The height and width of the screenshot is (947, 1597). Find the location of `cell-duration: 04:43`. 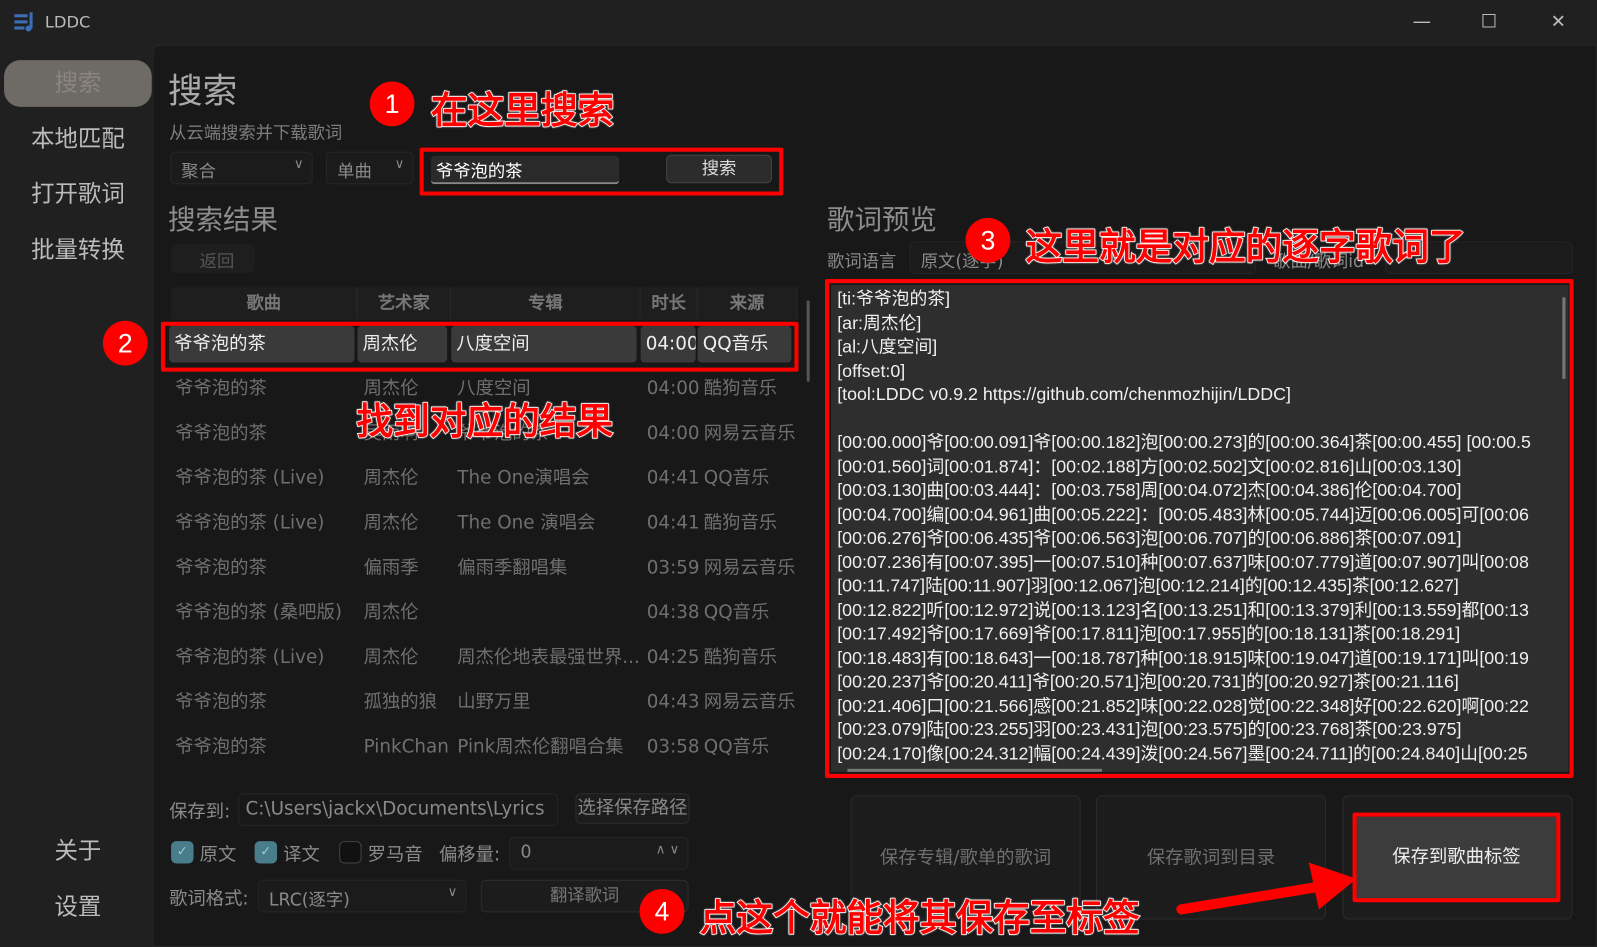

cell-duration: 04:43 is located at coordinates (673, 702).